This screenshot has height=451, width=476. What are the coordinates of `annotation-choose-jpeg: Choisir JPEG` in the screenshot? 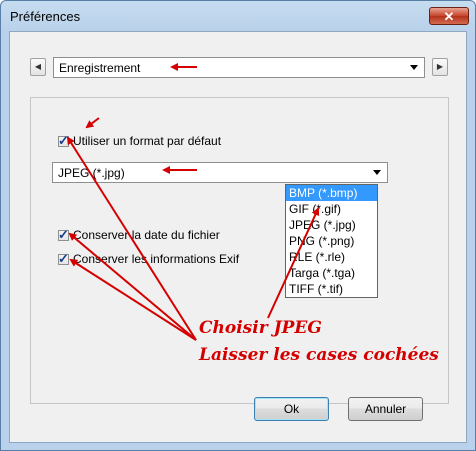 It's located at (260, 328).